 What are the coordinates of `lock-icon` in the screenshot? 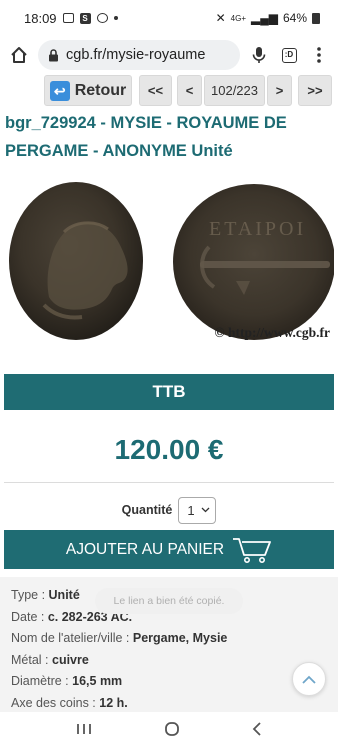 It's located at (53, 54).